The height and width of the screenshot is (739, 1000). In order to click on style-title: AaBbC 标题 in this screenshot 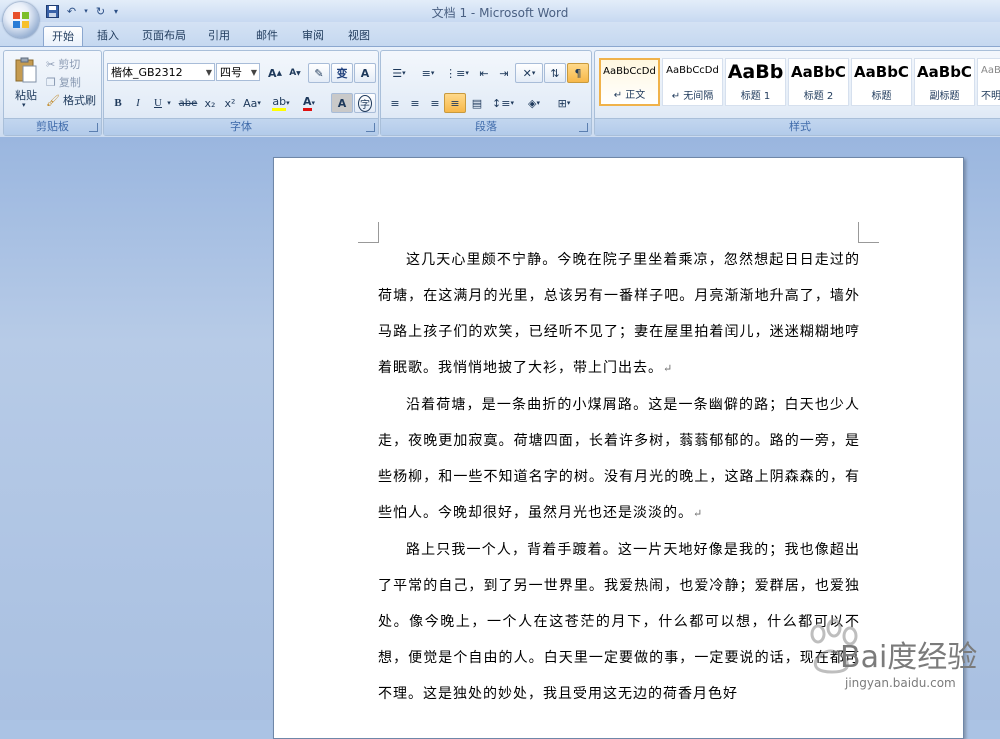, I will do `click(881, 82)`.